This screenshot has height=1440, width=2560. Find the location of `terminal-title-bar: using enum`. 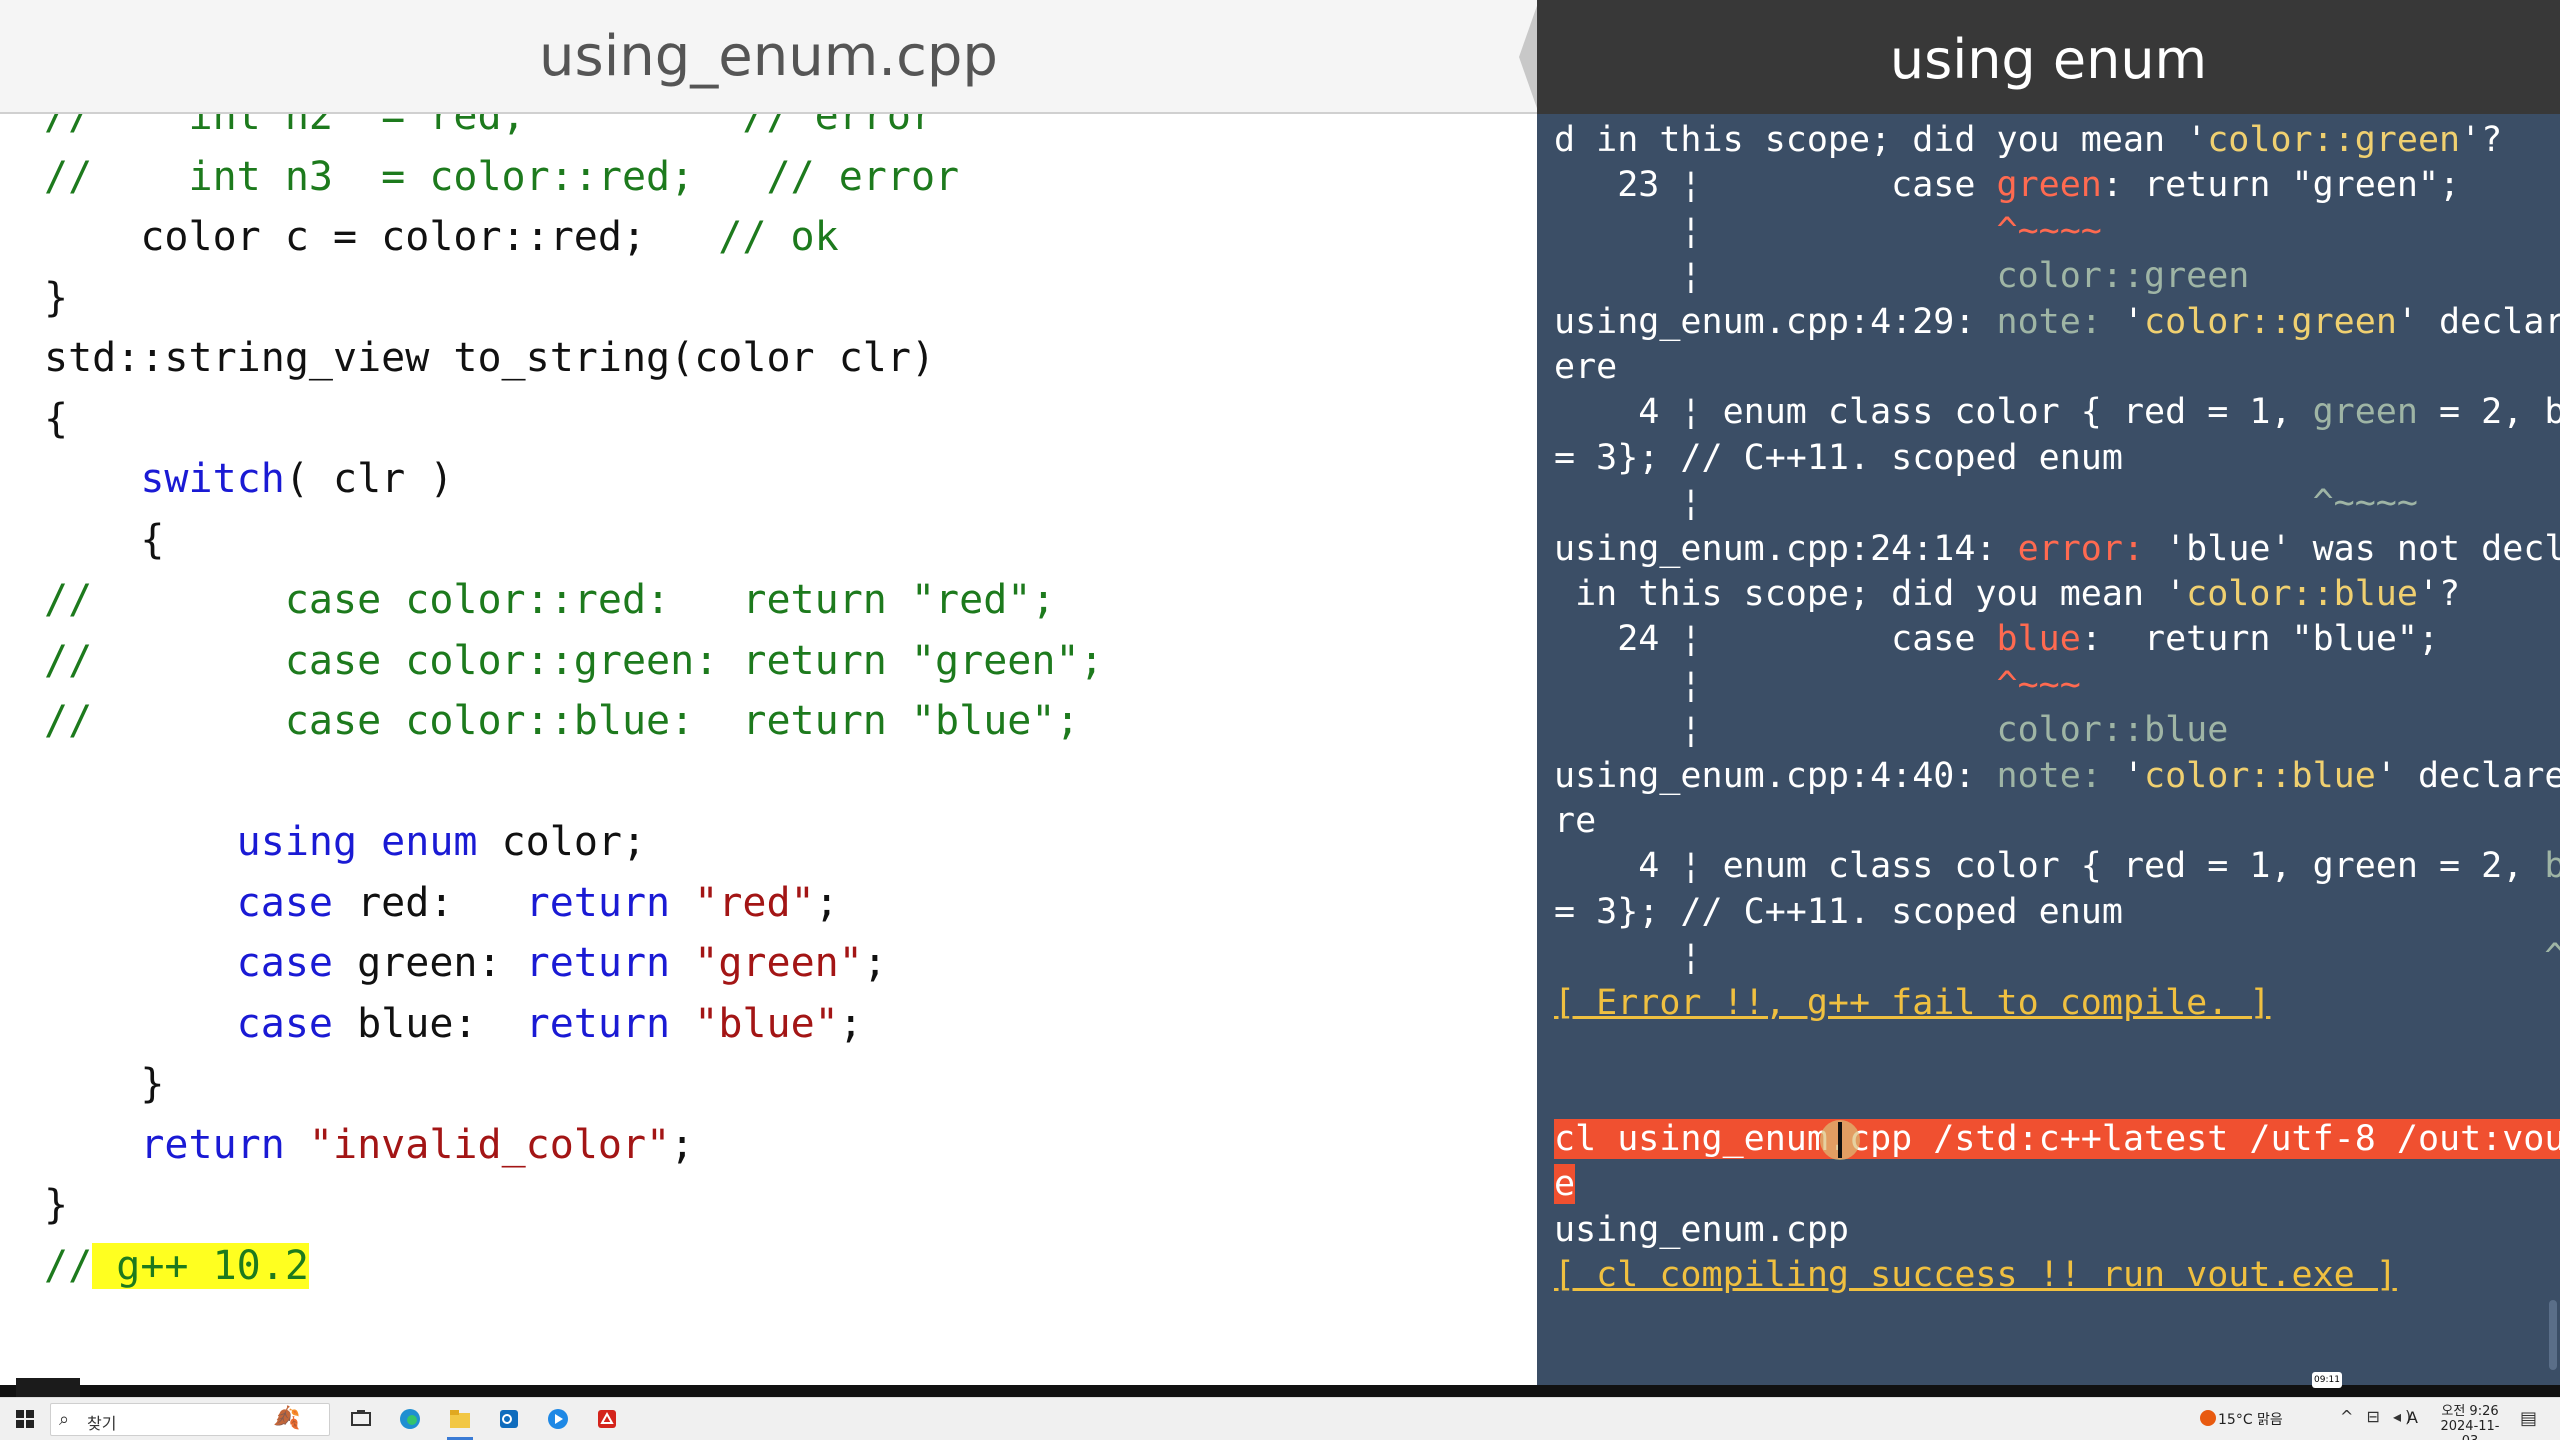

terminal-title-bar: using enum is located at coordinates (2048, 57).